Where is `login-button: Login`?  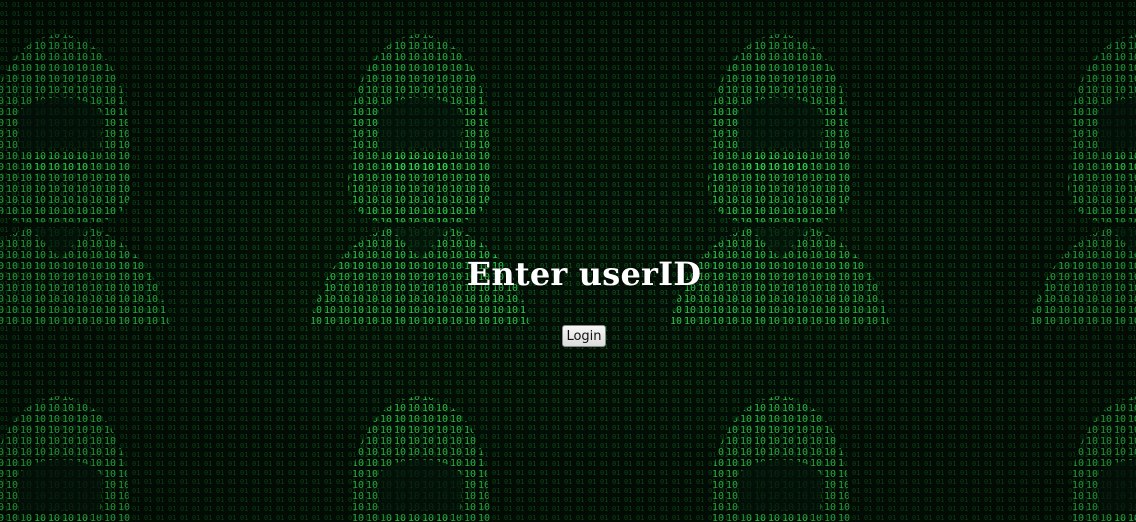
login-button: Login is located at coordinates (584, 336).